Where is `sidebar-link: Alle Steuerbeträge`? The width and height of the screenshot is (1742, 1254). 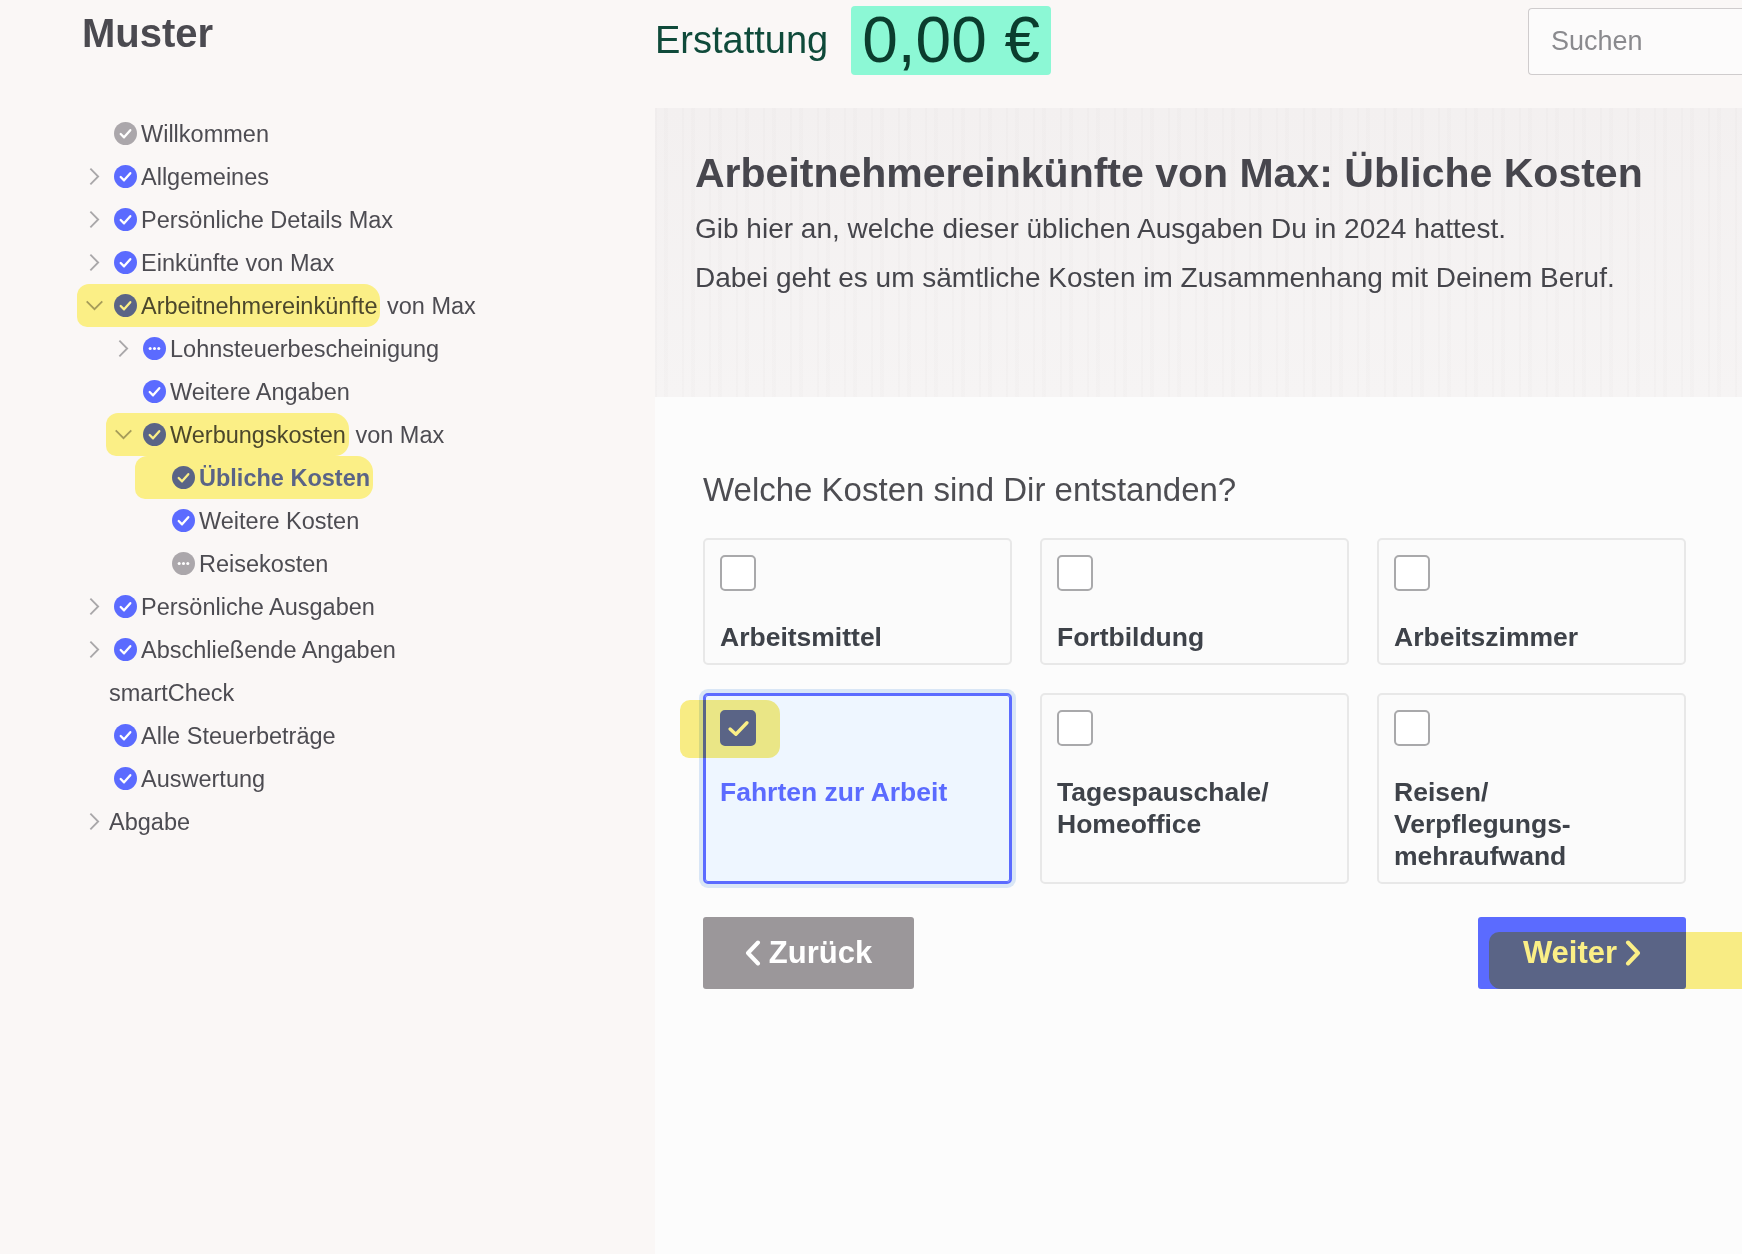 sidebar-link: Alle Steuerbeträge is located at coordinates (208, 735).